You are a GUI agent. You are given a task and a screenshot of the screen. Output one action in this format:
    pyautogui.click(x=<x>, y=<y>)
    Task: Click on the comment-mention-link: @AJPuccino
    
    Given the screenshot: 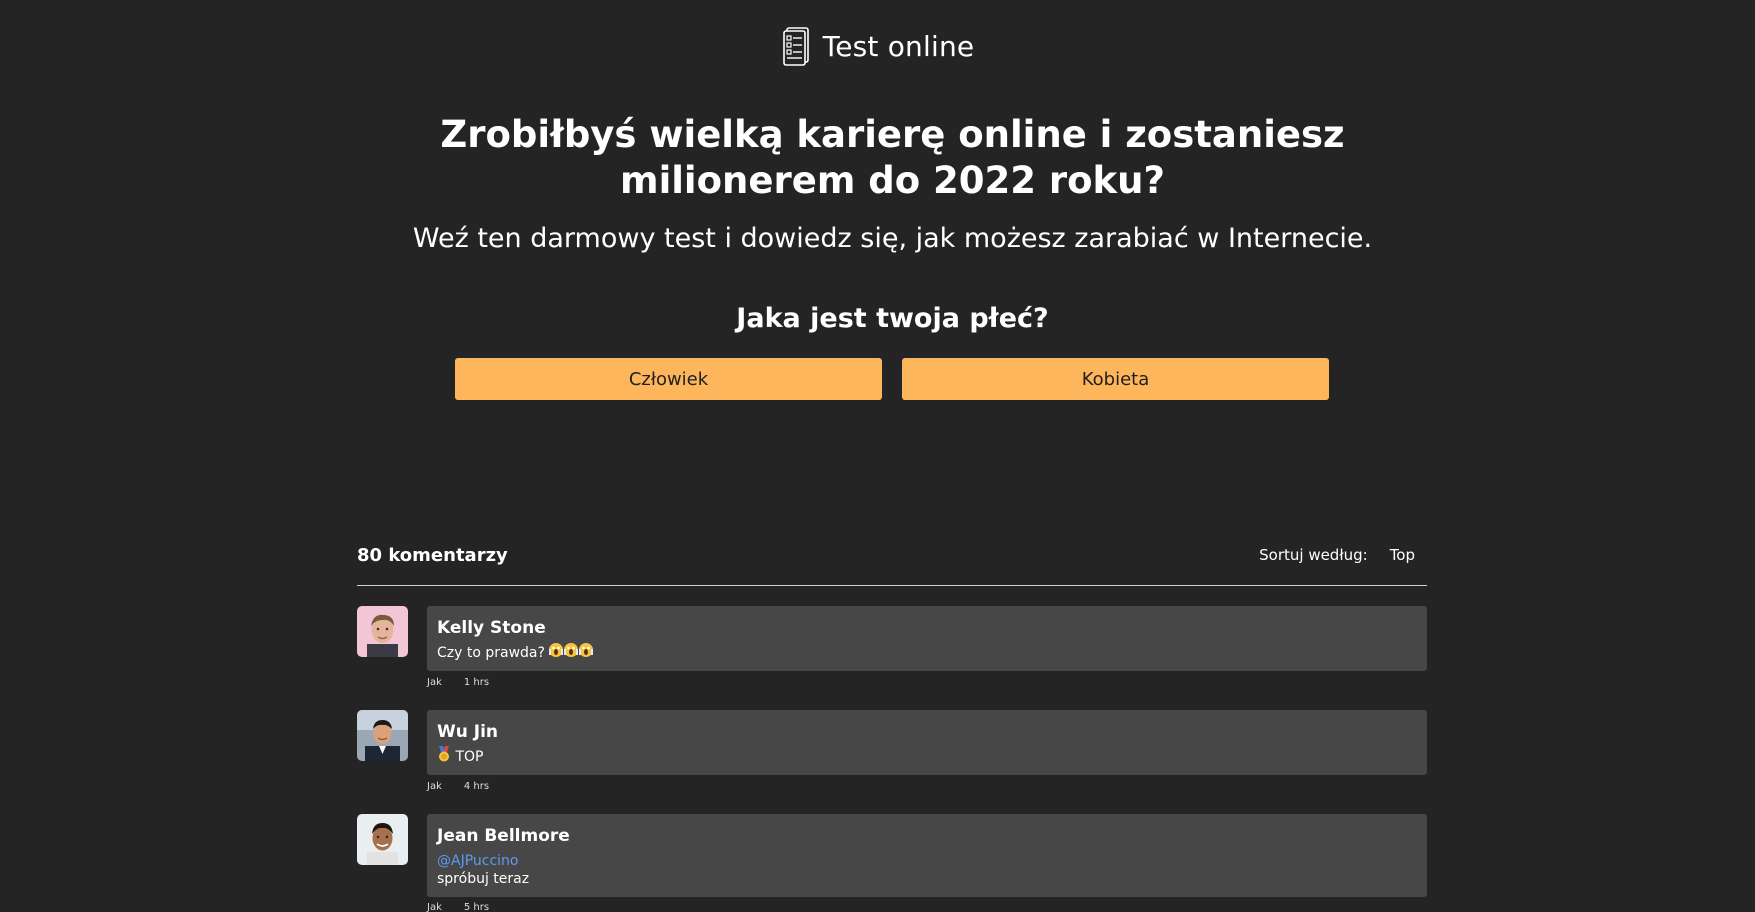 What is the action you would take?
    pyautogui.click(x=927, y=861)
    